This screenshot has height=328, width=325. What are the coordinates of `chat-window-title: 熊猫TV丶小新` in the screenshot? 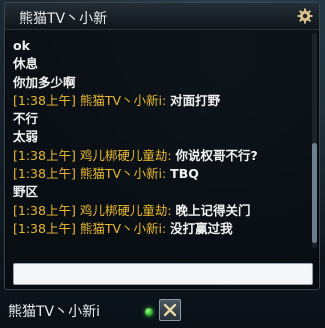 It's located at (63, 19).